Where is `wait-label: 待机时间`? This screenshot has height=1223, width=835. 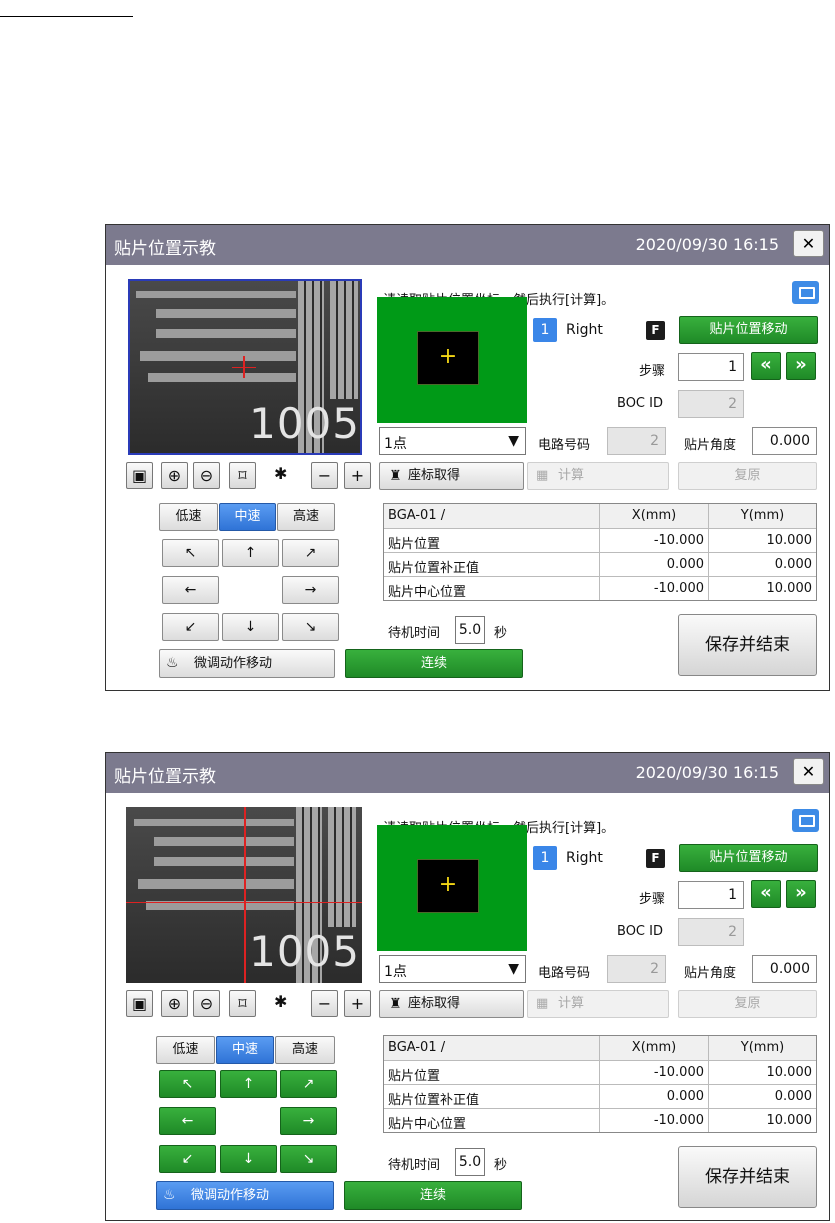 wait-label: 待机时间 is located at coordinates (414, 633).